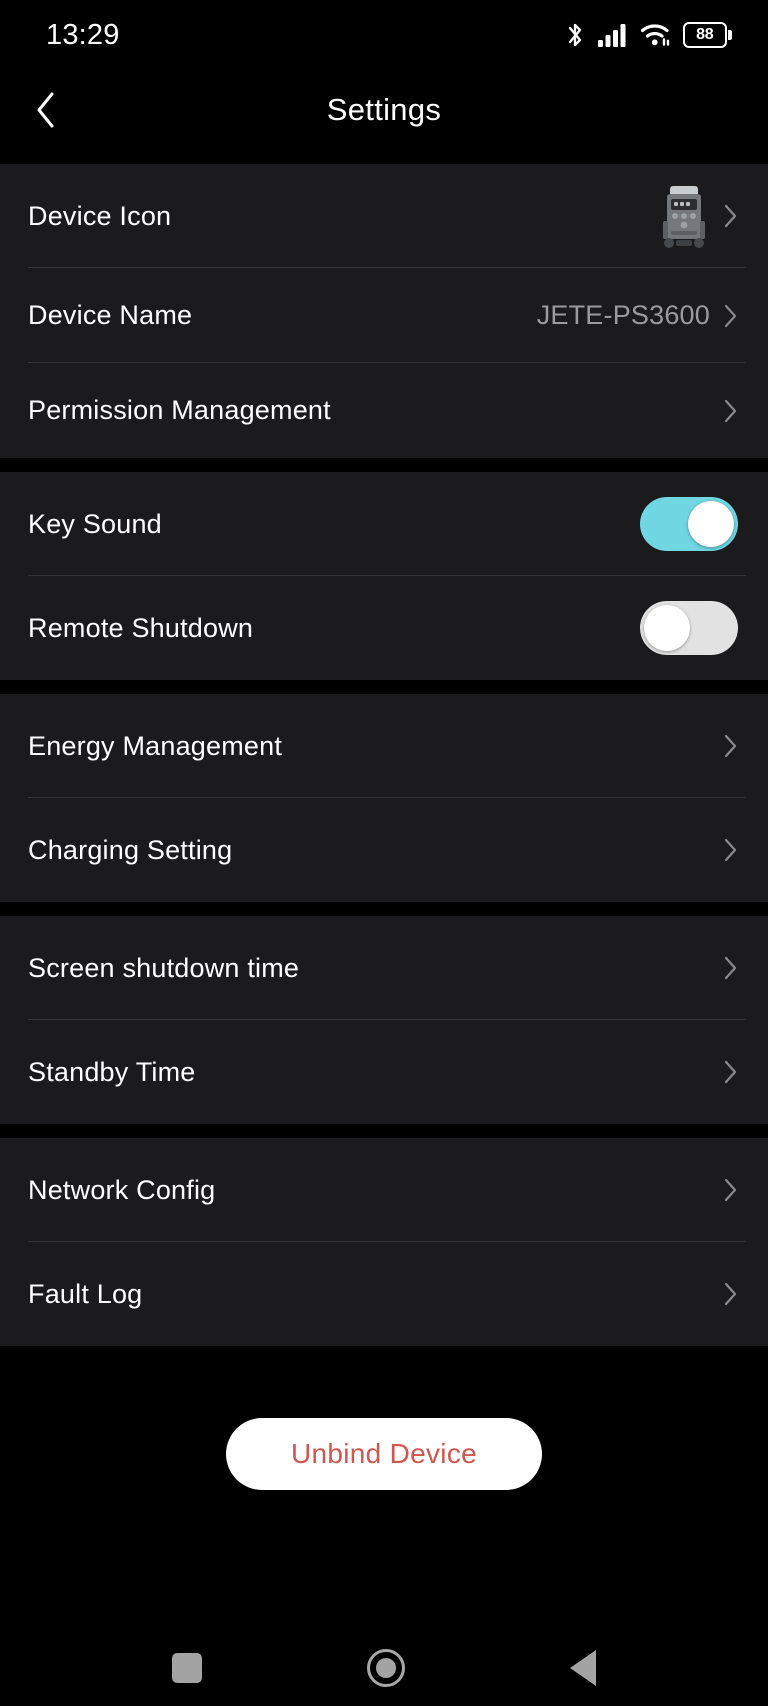 The width and height of the screenshot is (768, 1706). I want to click on setting-row-network-config: Network Config, so click(384, 1190).